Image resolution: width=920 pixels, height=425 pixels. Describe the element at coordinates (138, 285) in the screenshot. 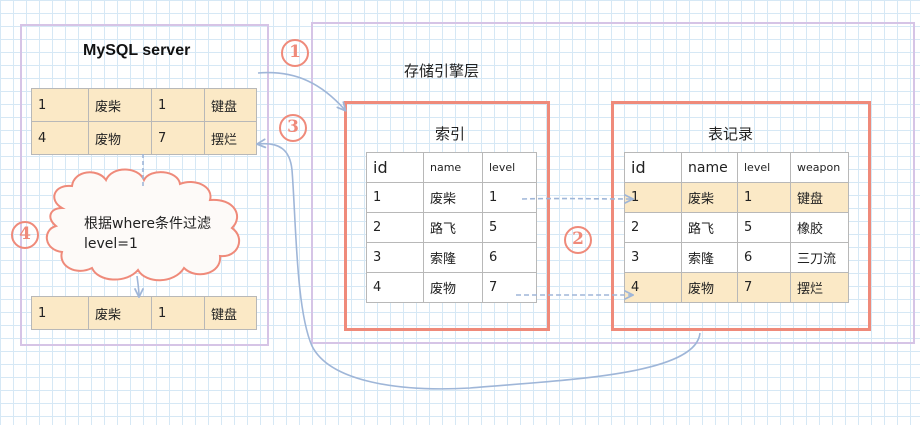

I see `flow-arrow-result` at that location.